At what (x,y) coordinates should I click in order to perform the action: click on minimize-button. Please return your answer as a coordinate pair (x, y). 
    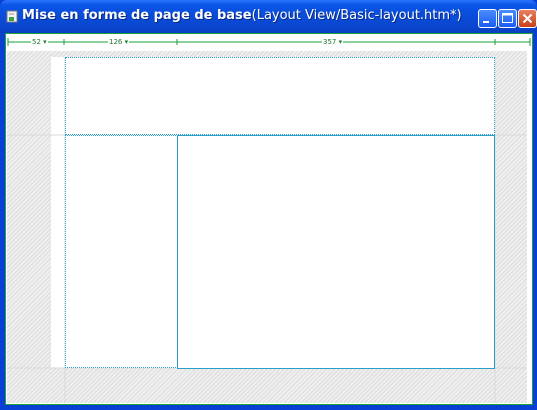
    Looking at the image, I should click on (487, 18).